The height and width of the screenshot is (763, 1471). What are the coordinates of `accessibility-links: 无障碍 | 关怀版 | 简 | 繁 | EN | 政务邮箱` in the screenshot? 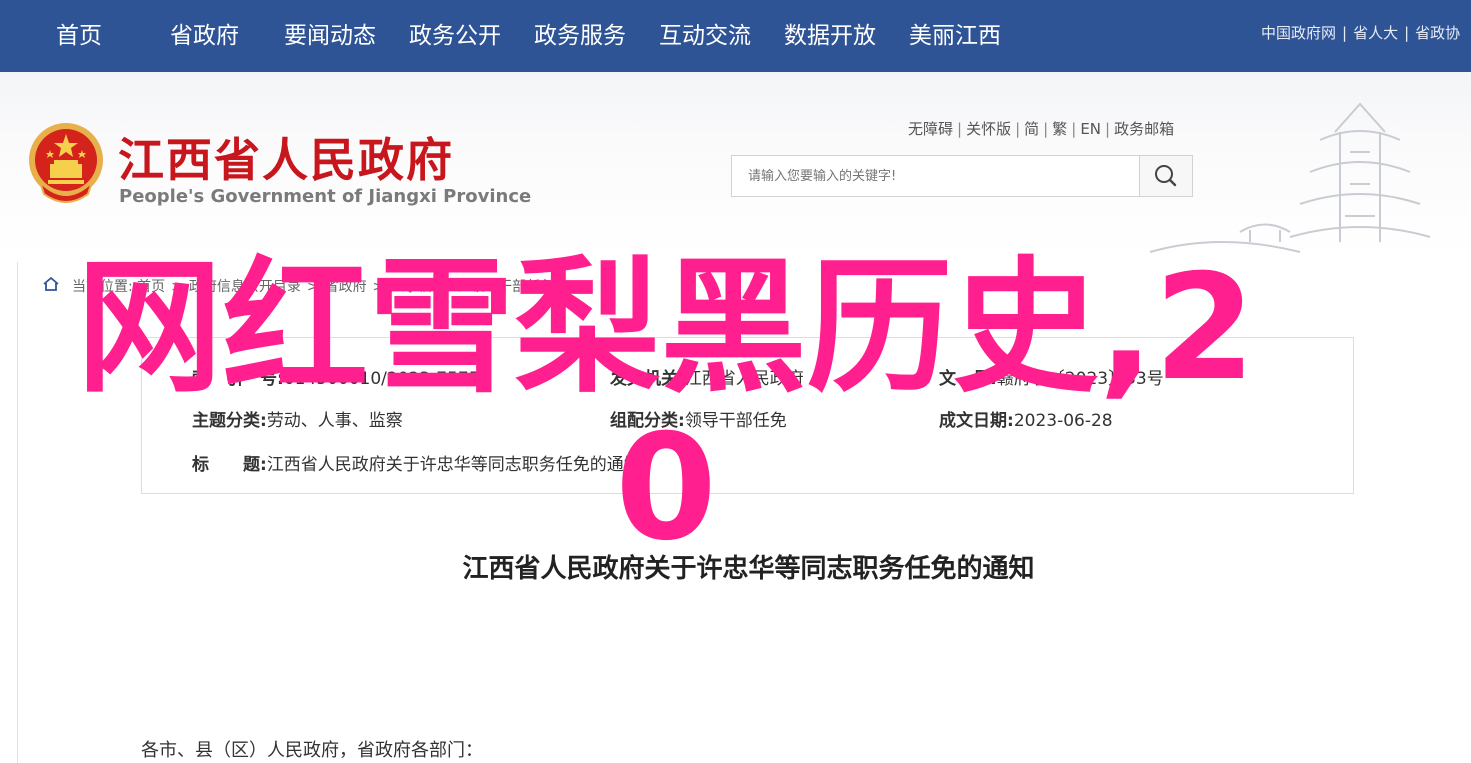 It's located at (1041, 128).